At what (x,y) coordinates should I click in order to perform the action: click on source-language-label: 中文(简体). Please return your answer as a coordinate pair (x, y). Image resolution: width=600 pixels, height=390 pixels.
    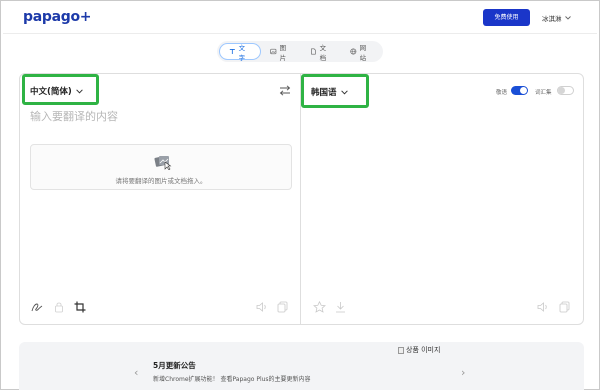
    Looking at the image, I should click on (51, 92).